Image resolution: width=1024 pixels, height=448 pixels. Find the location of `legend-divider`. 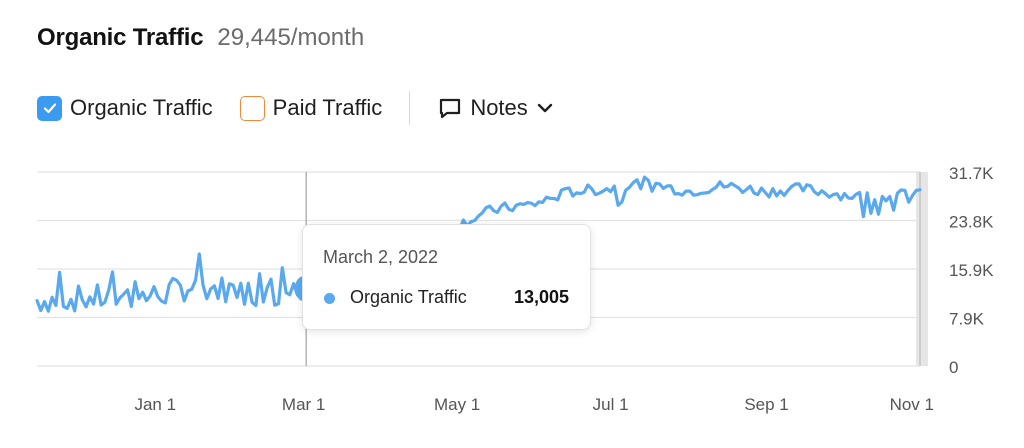

legend-divider is located at coordinates (410, 108).